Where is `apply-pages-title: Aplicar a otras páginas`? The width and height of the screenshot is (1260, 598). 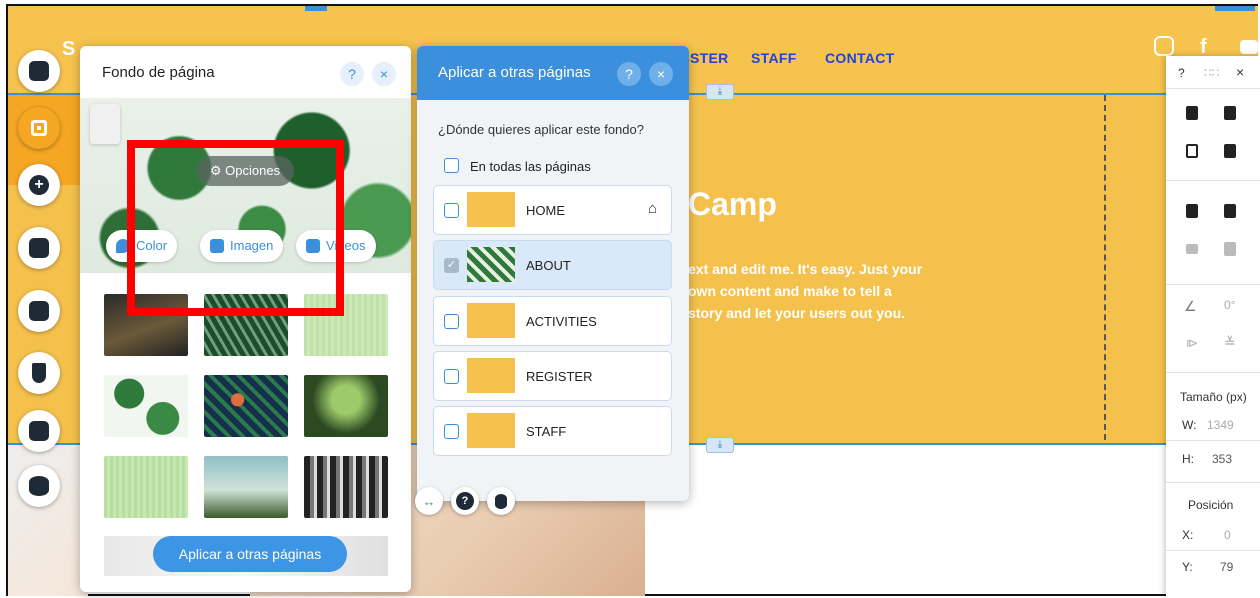
apply-pages-title: Aplicar a otras páginas is located at coordinates (514, 72).